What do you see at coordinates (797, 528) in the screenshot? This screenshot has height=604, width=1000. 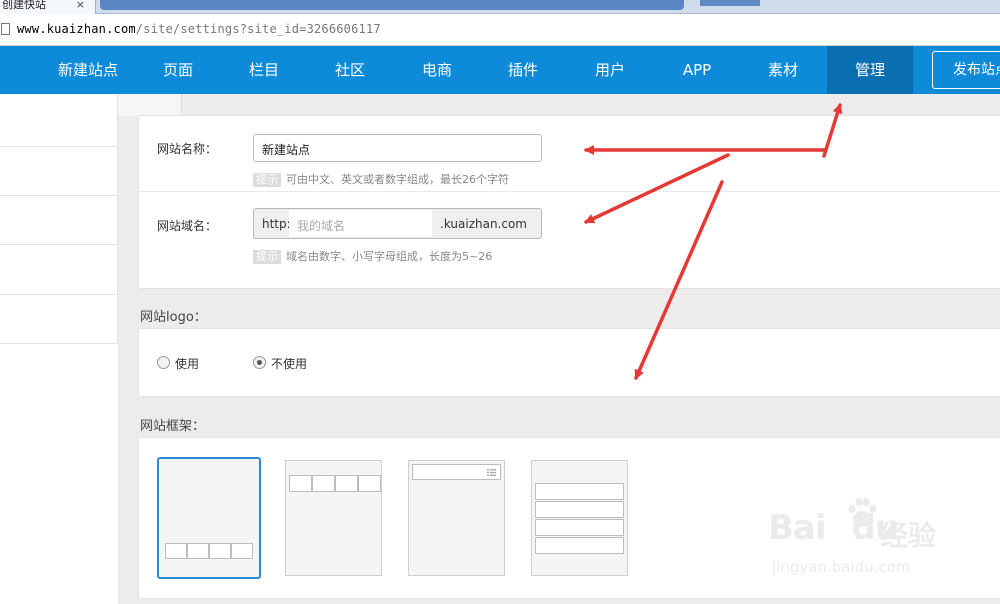 I see `watermark-brand-a: Bai` at bounding box center [797, 528].